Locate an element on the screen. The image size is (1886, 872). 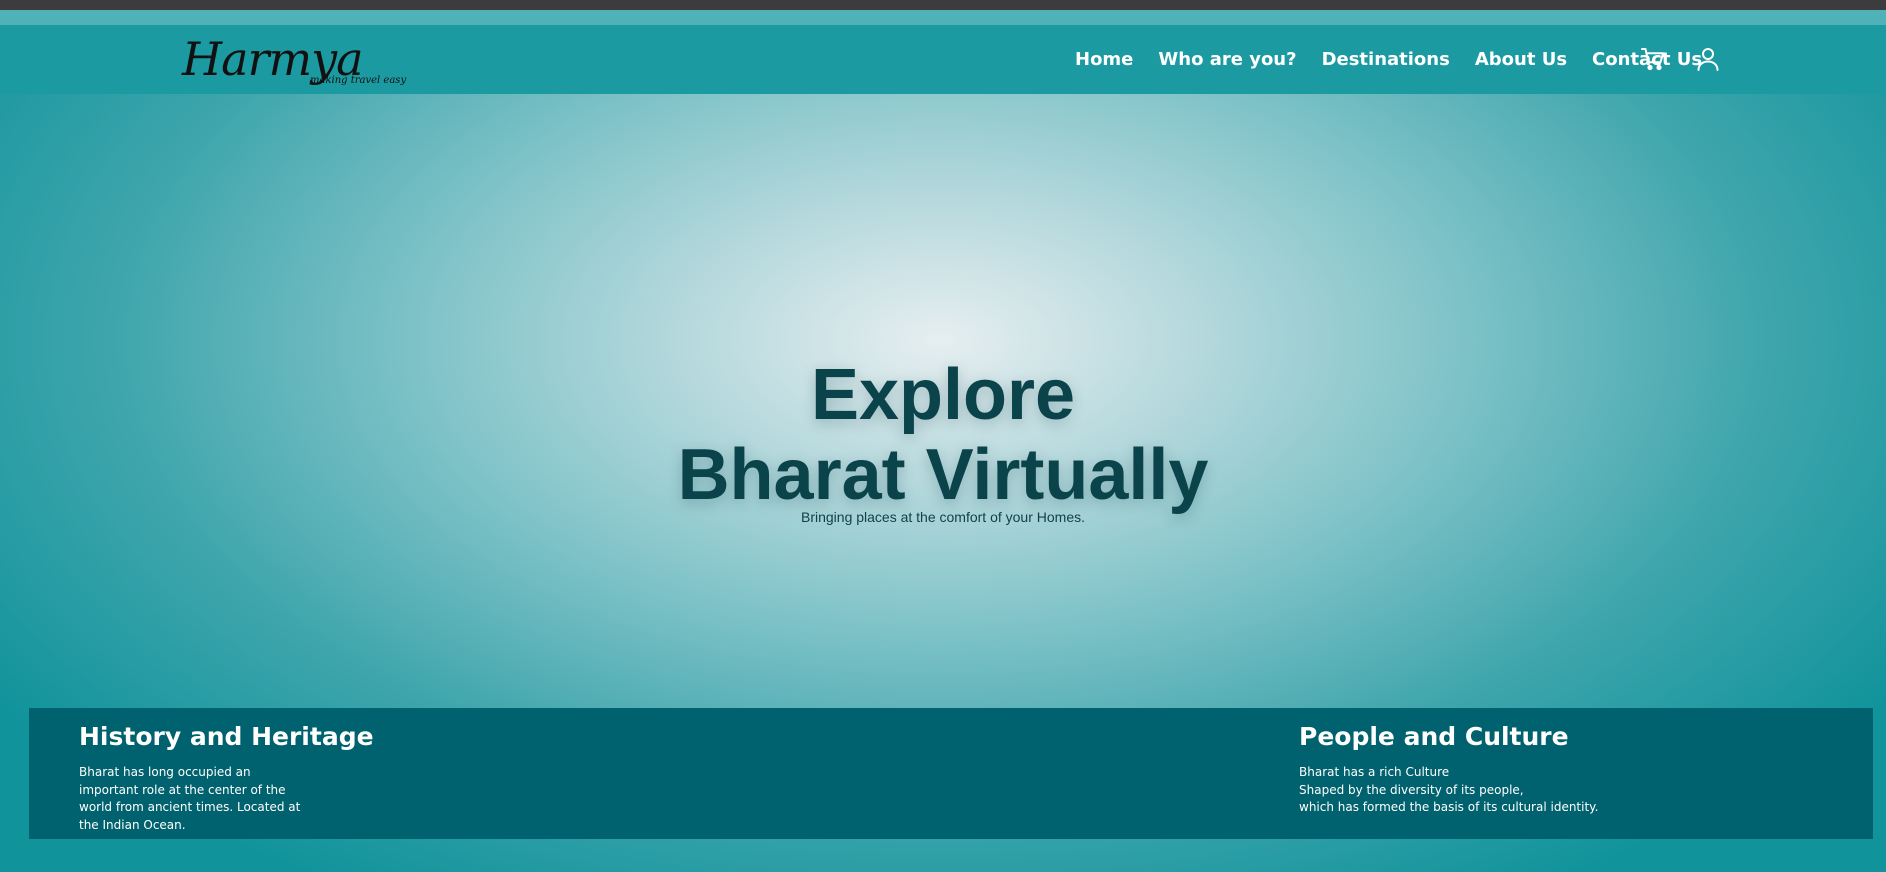
people-culture-title: People and Culture is located at coordinates (1434, 736).